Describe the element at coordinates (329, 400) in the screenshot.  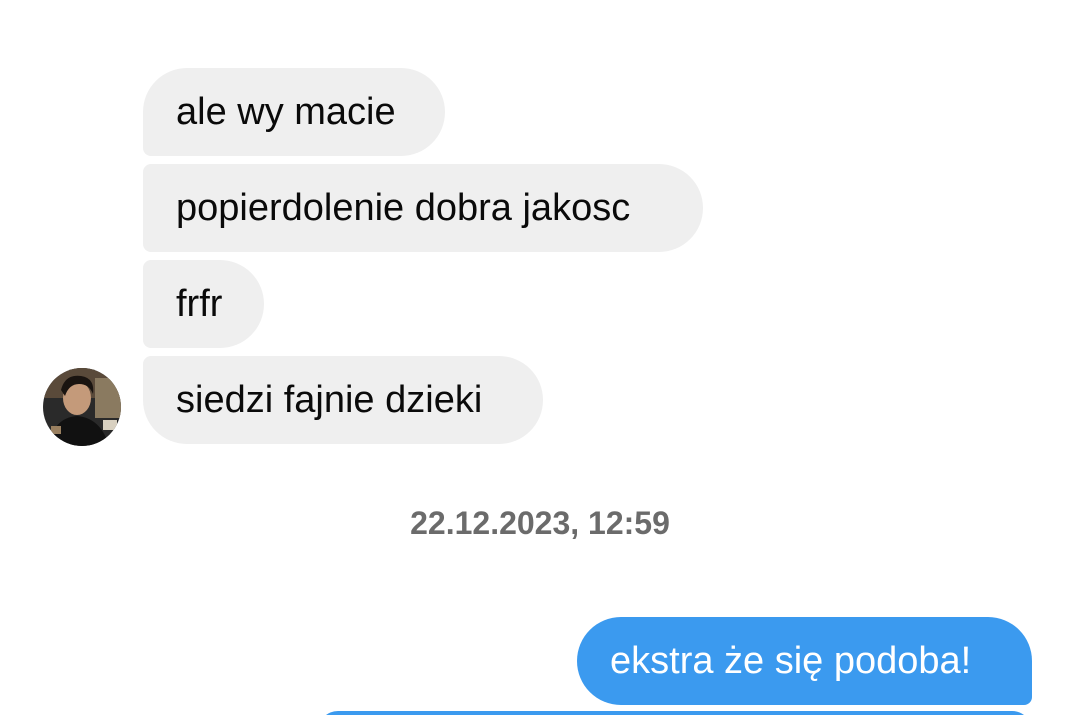
I see `message-text: siedzi fajnie dzieki` at that location.